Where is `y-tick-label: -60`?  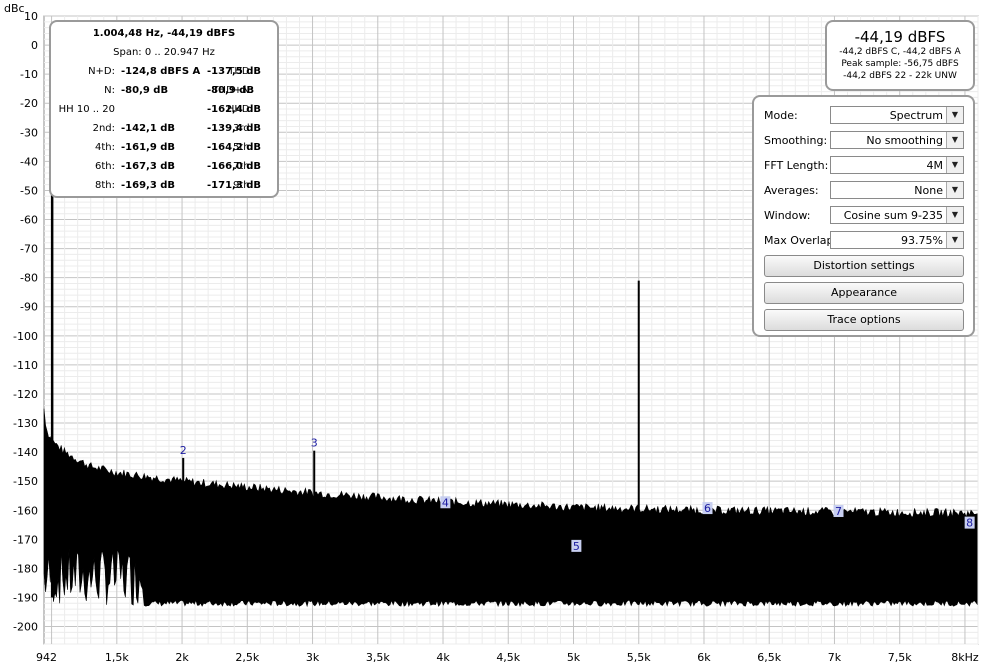 y-tick-label: -60 is located at coordinates (29, 220).